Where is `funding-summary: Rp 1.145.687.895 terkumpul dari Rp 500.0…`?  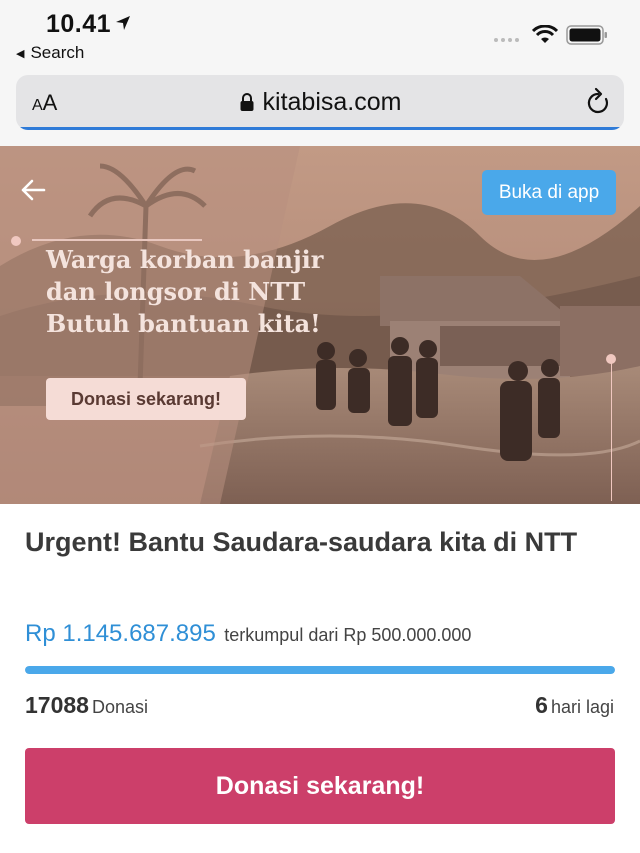
funding-summary: Rp 1.145.687.895 terkumpul dari Rp 500.0… is located at coordinates (248, 634).